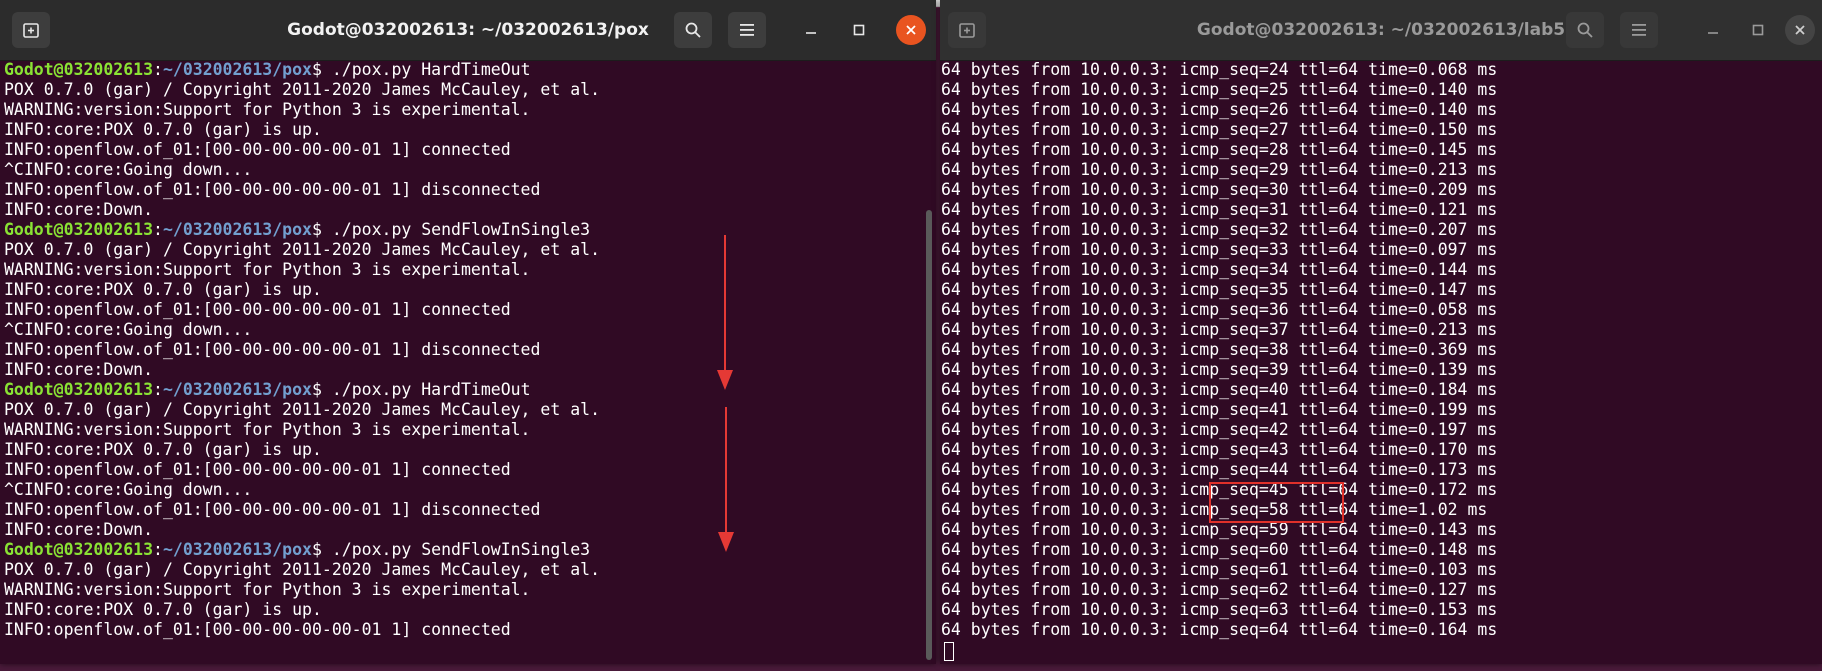 The image size is (1822, 671). Describe the element at coordinates (468, 30) in the screenshot. I see `titlebar: Godot@032002613: ~/032002613/pox` at that location.